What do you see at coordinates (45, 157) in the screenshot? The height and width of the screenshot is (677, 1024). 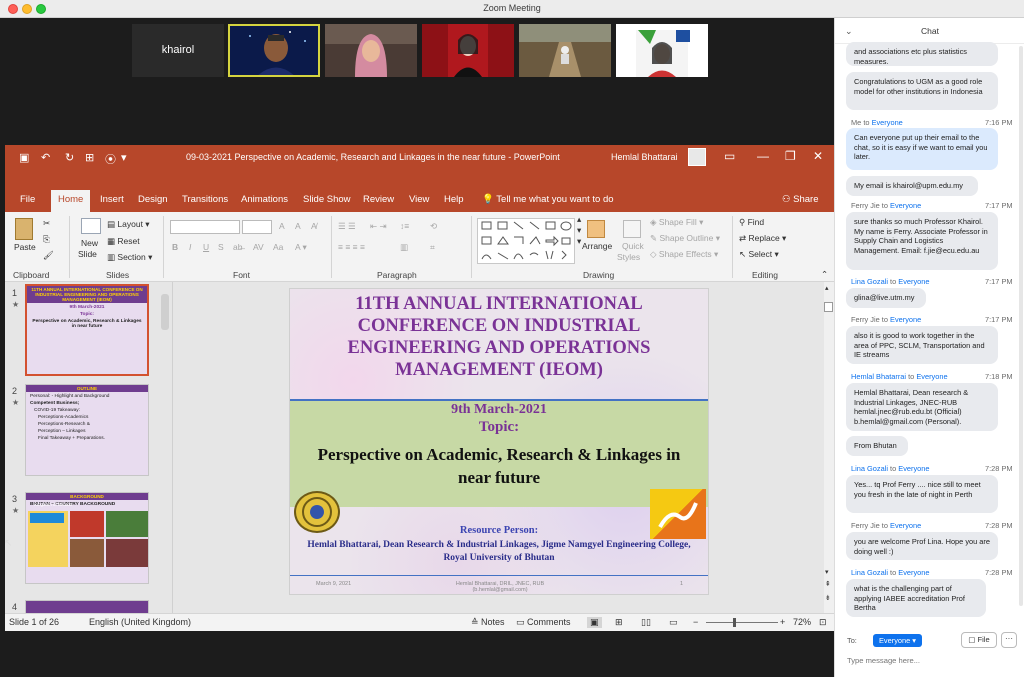 I see `undo-icon: ↶` at bounding box center [45, 157].